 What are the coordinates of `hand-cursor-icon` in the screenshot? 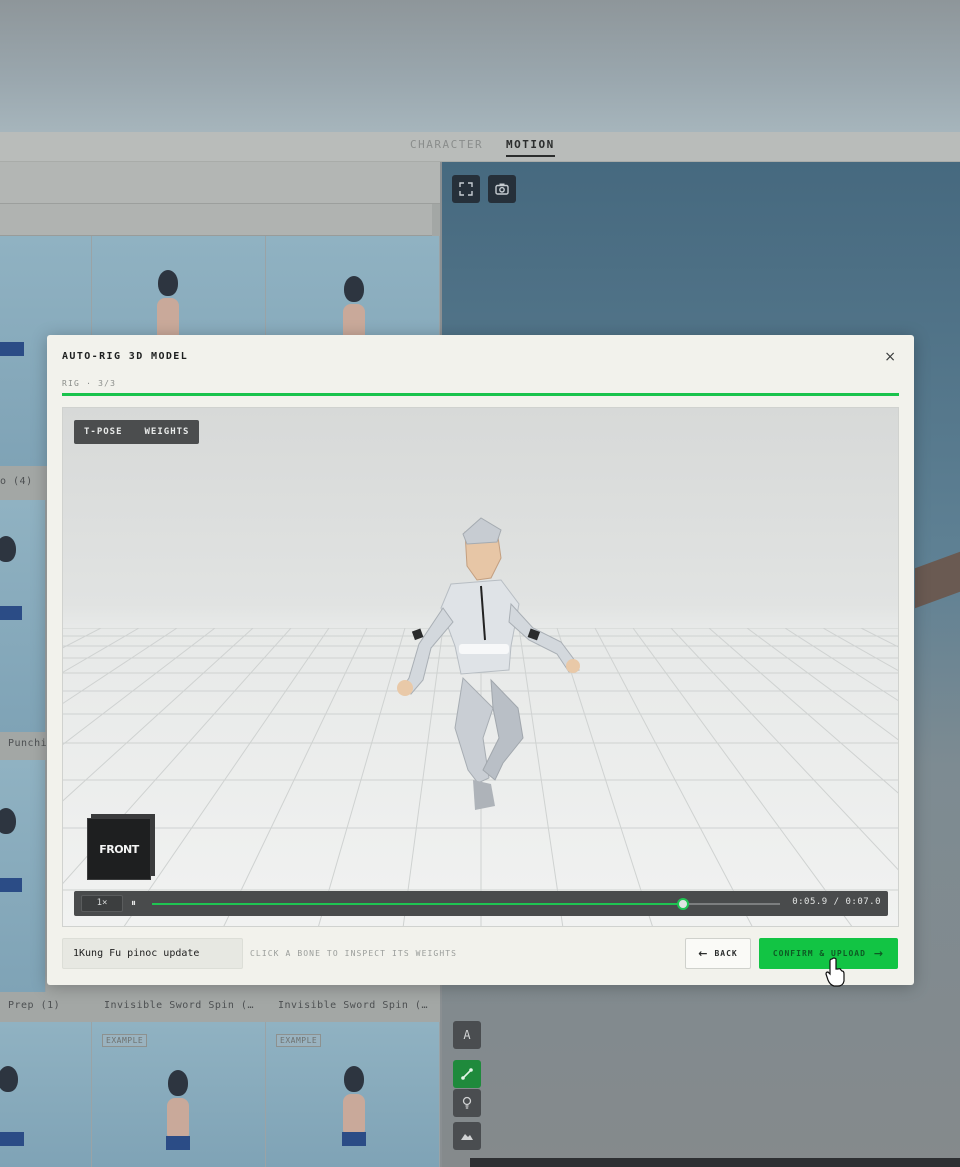 It's located at (835, 972).